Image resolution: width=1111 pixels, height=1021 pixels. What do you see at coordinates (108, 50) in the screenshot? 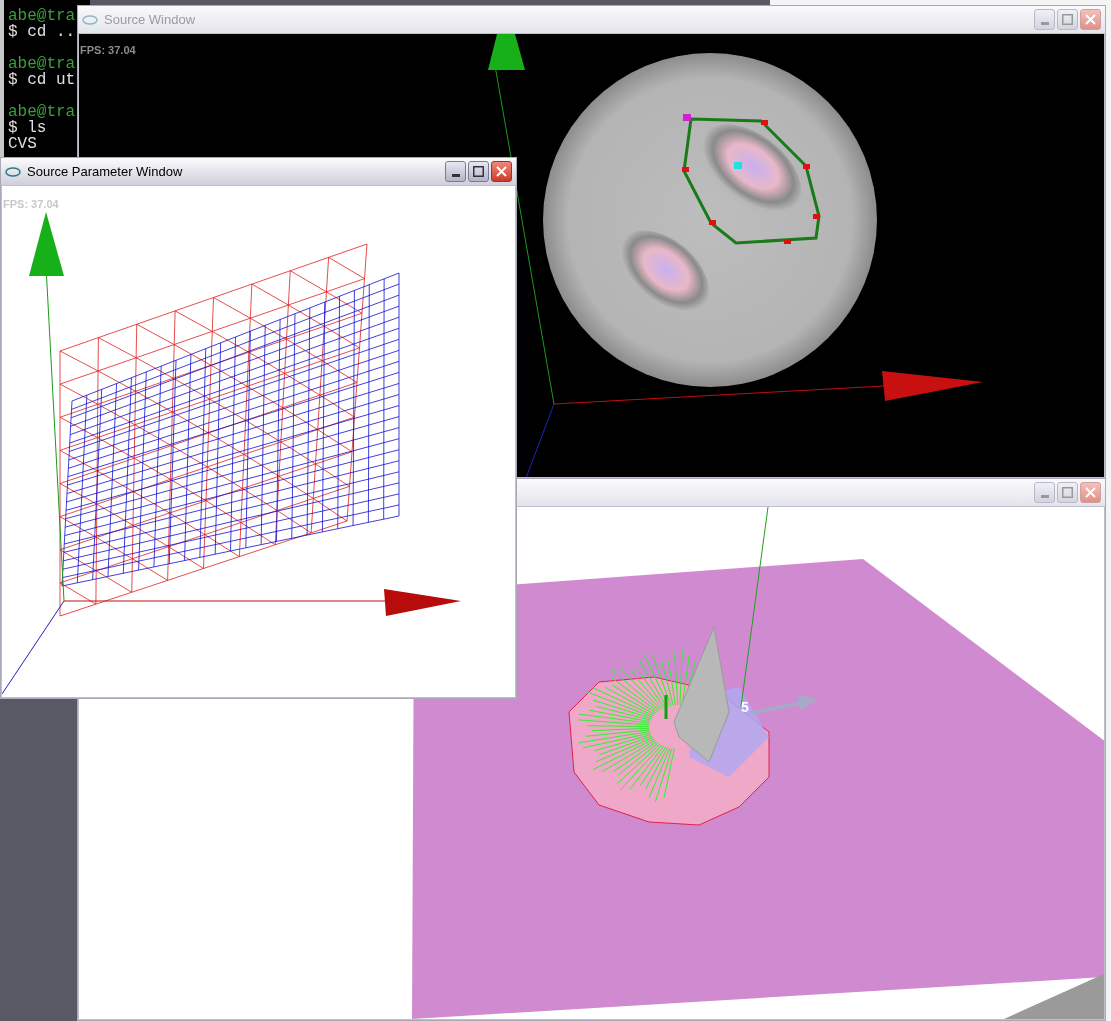
I see `fps-counter: FPS: 37.04` at bounding box center [108, 50].